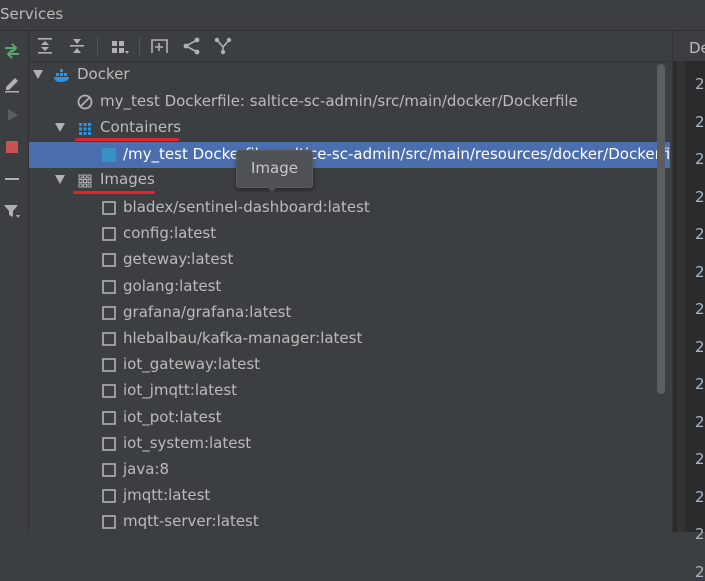 Image resolution: width=705 pixels, height=581 pixels. What do you see at coordinates (180, 390) in the screenshot?
I see `tree-label-image: iot_jmqtt:latest` at bounding box center [180, 390].